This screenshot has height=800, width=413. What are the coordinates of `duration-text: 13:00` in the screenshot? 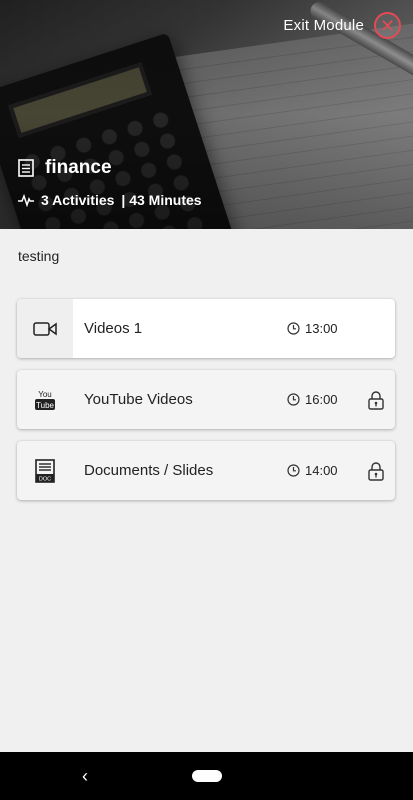 It's located at (321, 328).